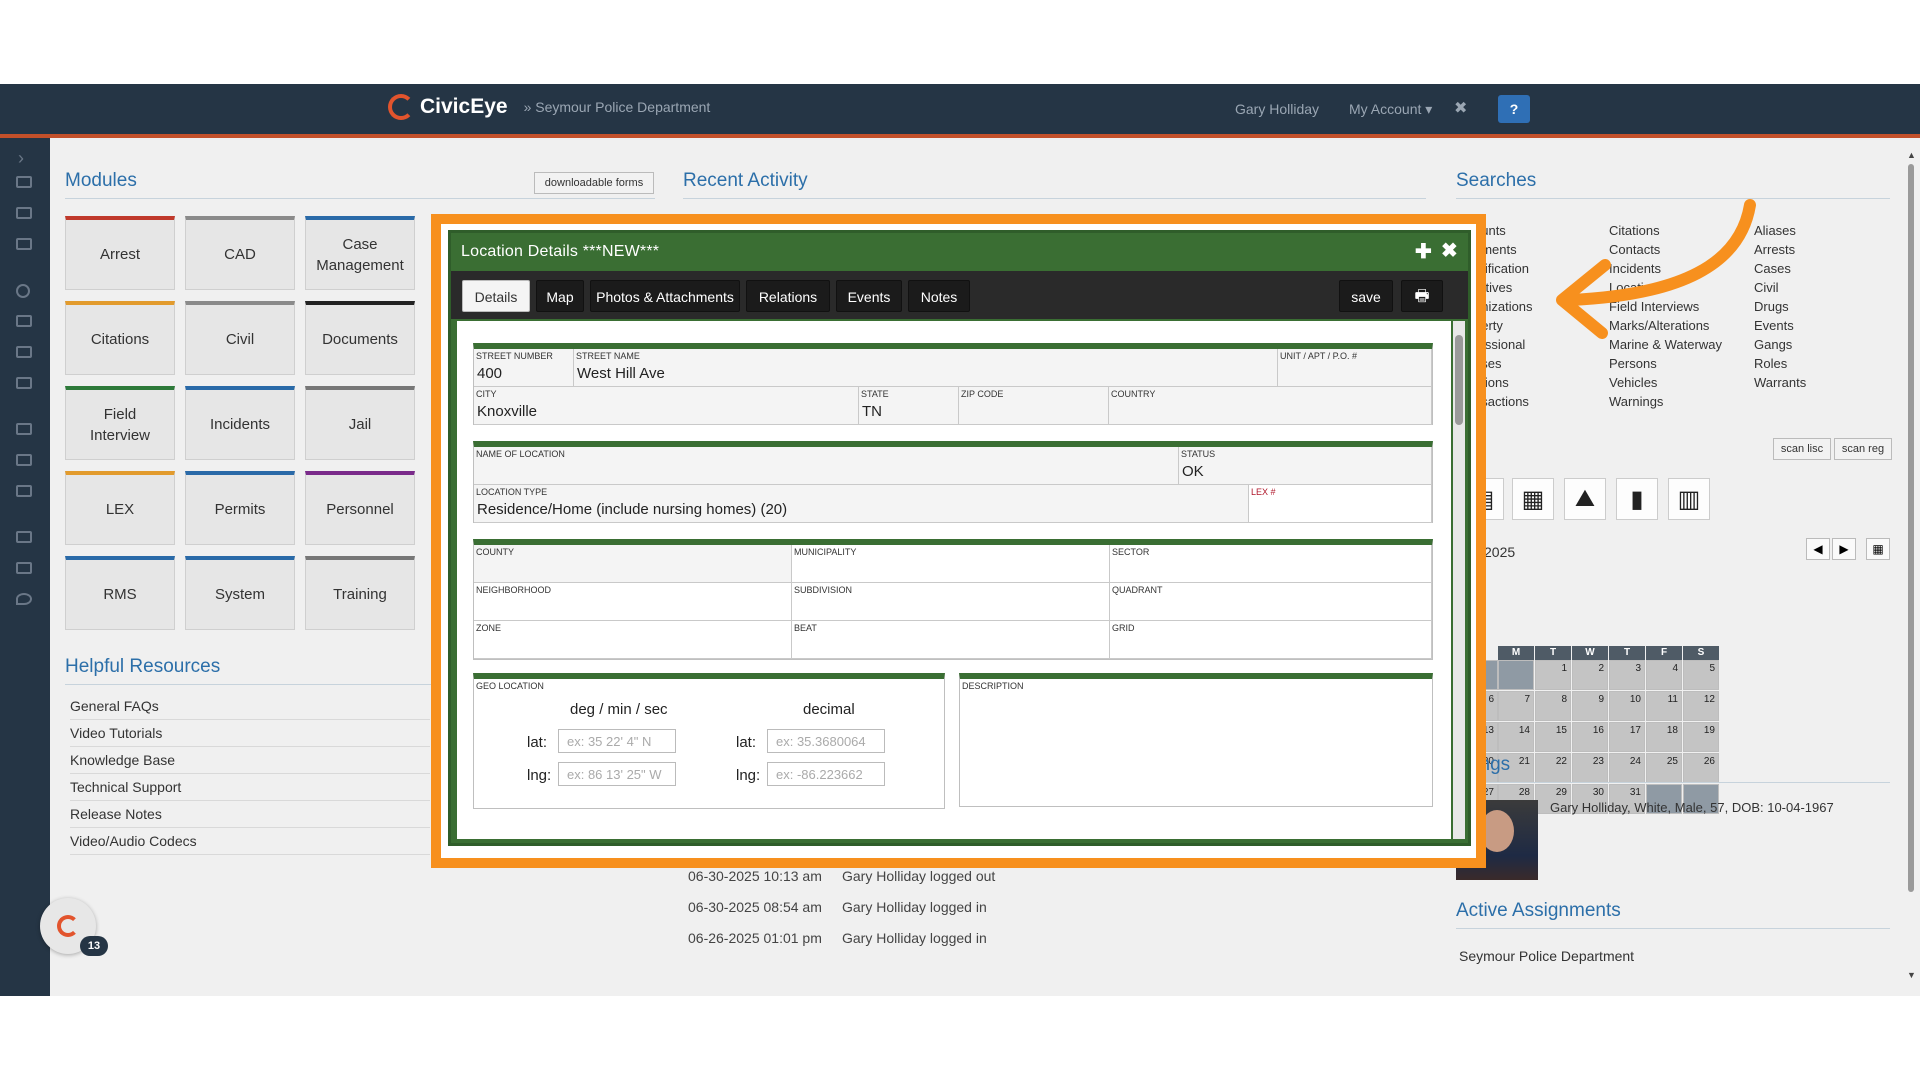 The height and width of the screenshot is (1080, 1920). What do you see at coordinates (24, 537) in the screenshot?
I see `org-chart-icon` at bounding box center [24, 537].